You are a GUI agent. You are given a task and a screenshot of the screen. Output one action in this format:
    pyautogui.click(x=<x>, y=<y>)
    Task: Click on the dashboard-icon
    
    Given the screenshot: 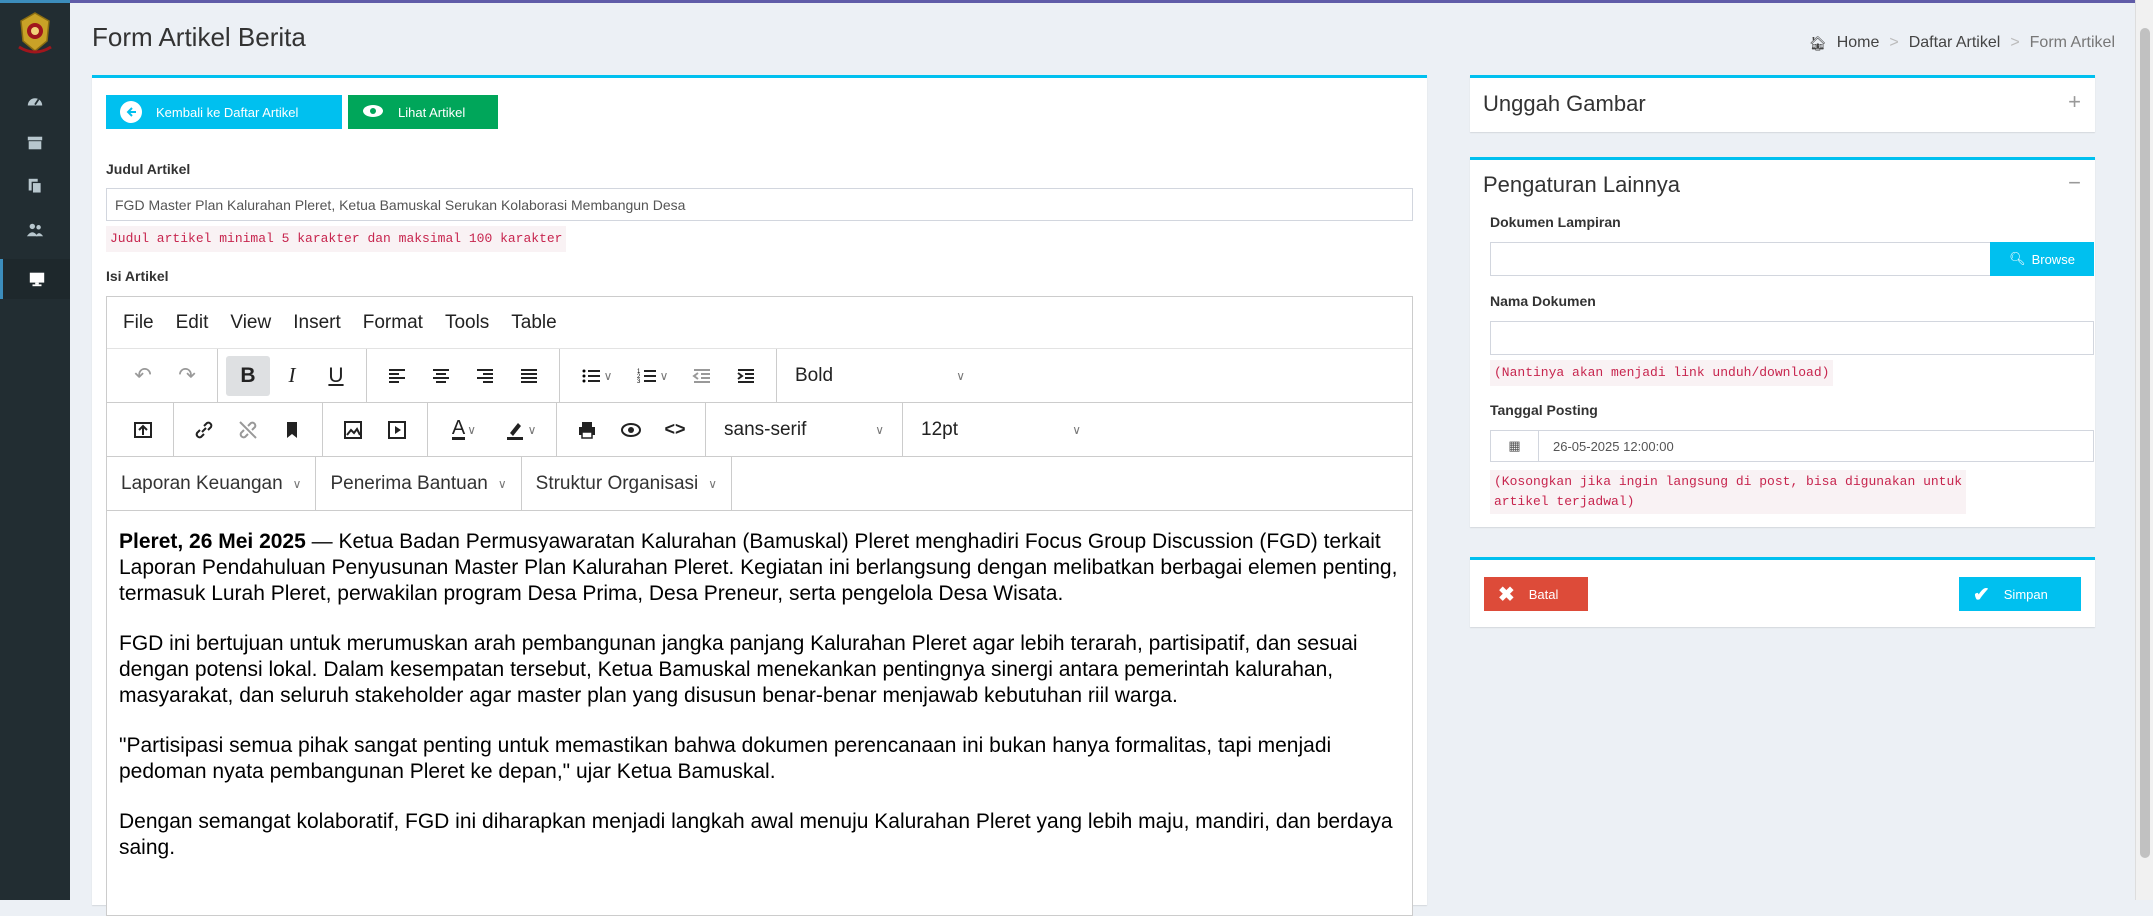 What is the action you would take?
    pyautogui.click(x=35, y=101)
    